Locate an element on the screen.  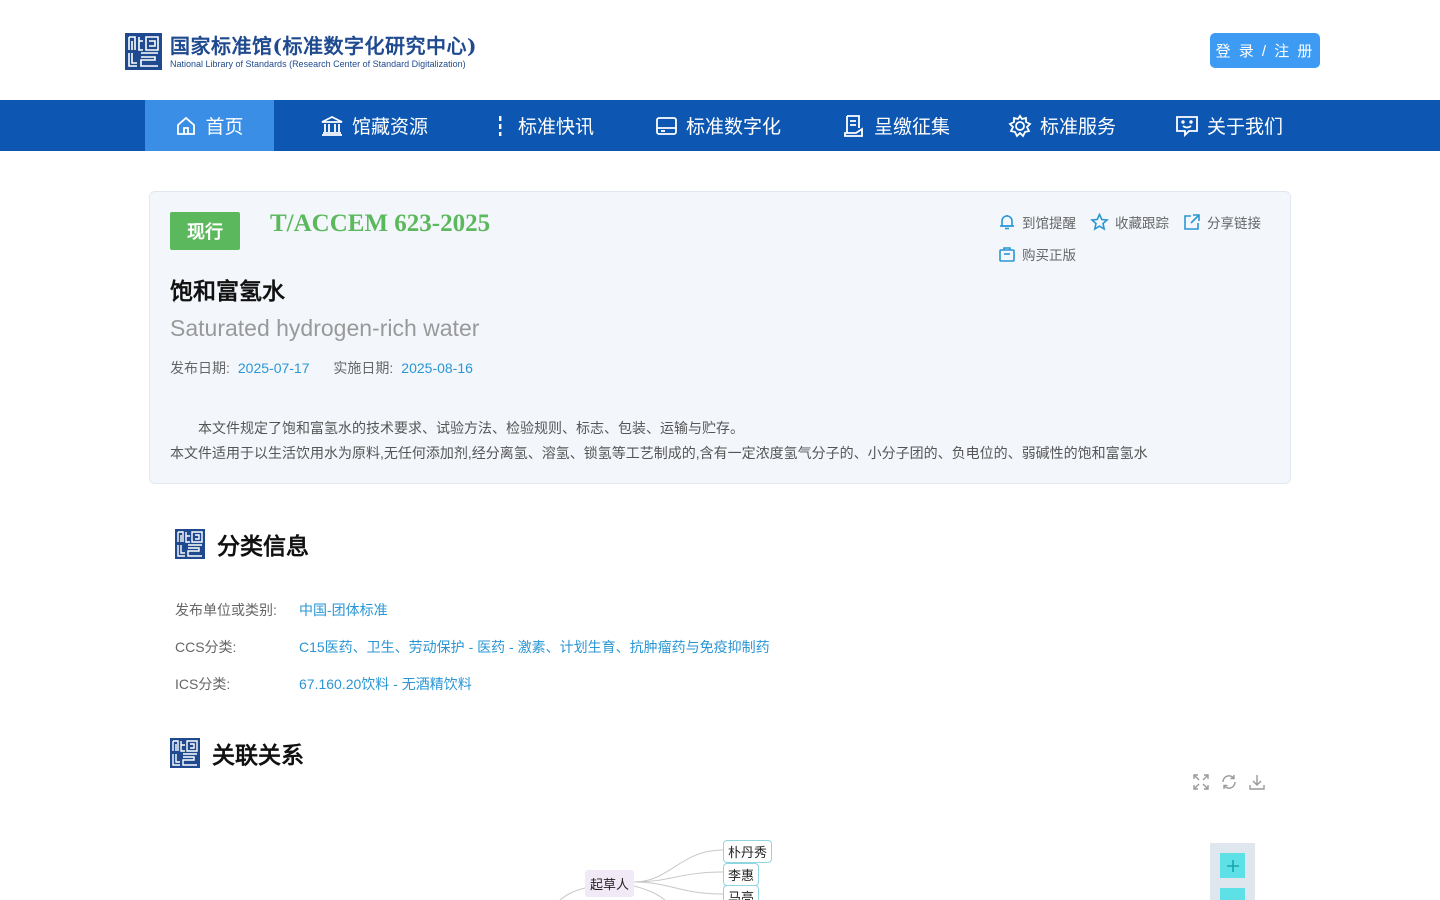
classification-section-header: 分类信息 is located at coordinates (242, 544).